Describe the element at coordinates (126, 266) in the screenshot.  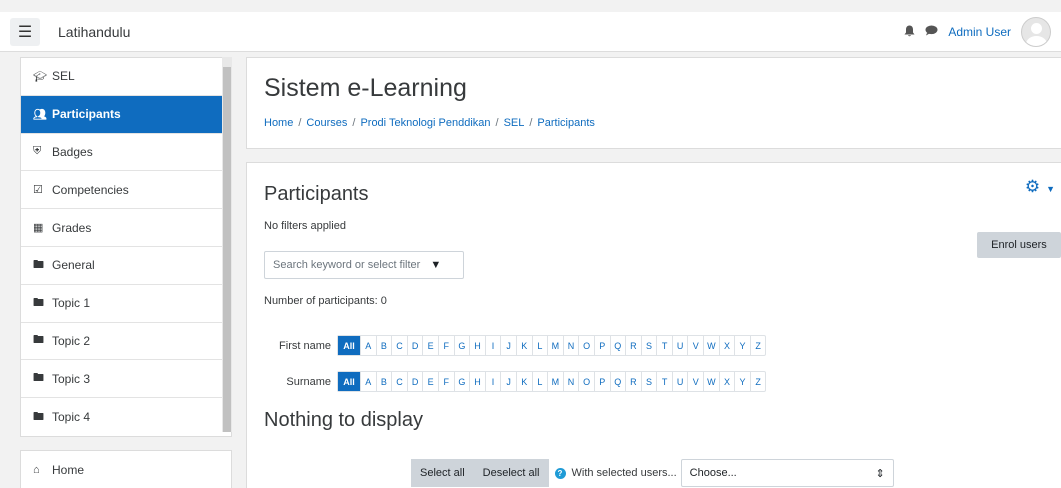
I see `drawer-item-general: 🖿︎ General` at that location.